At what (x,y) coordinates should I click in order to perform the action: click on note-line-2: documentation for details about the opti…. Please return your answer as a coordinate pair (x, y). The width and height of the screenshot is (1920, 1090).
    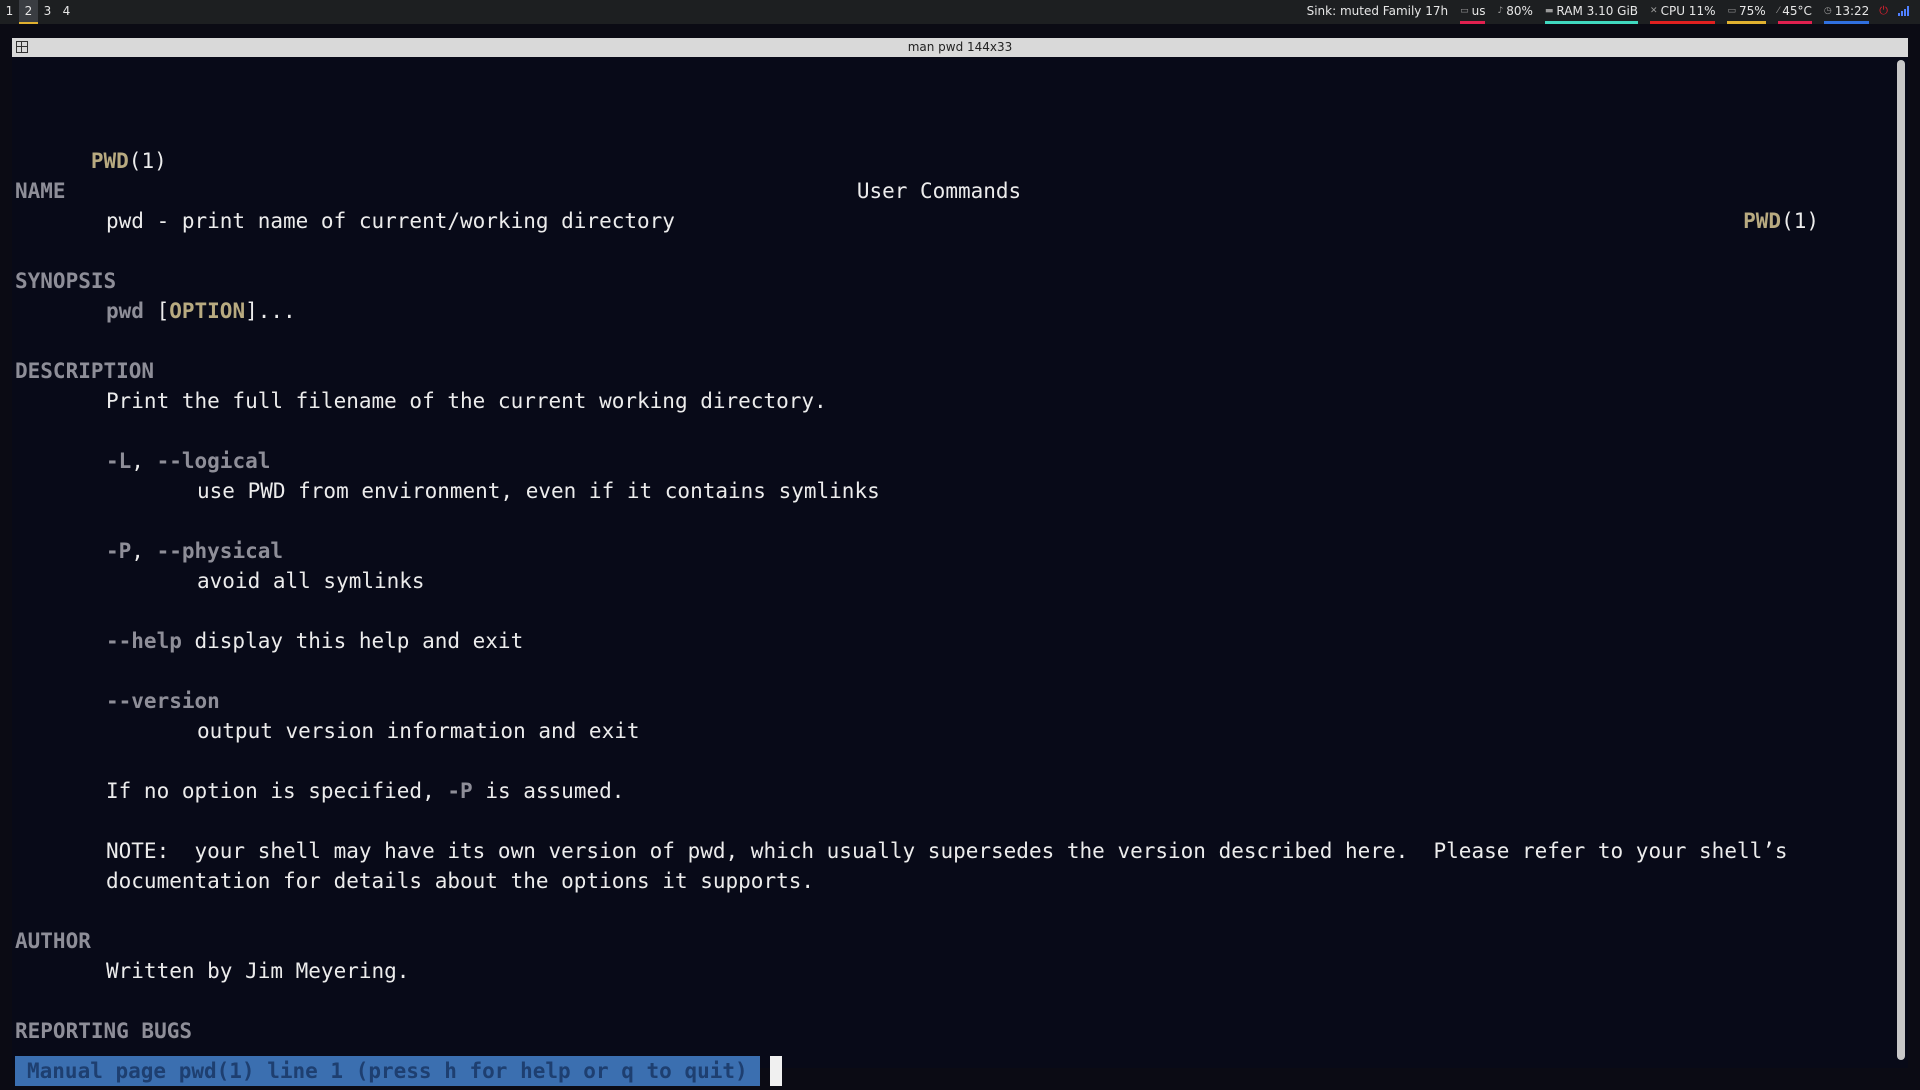
    Looking at the image, I should click on (460, 881).